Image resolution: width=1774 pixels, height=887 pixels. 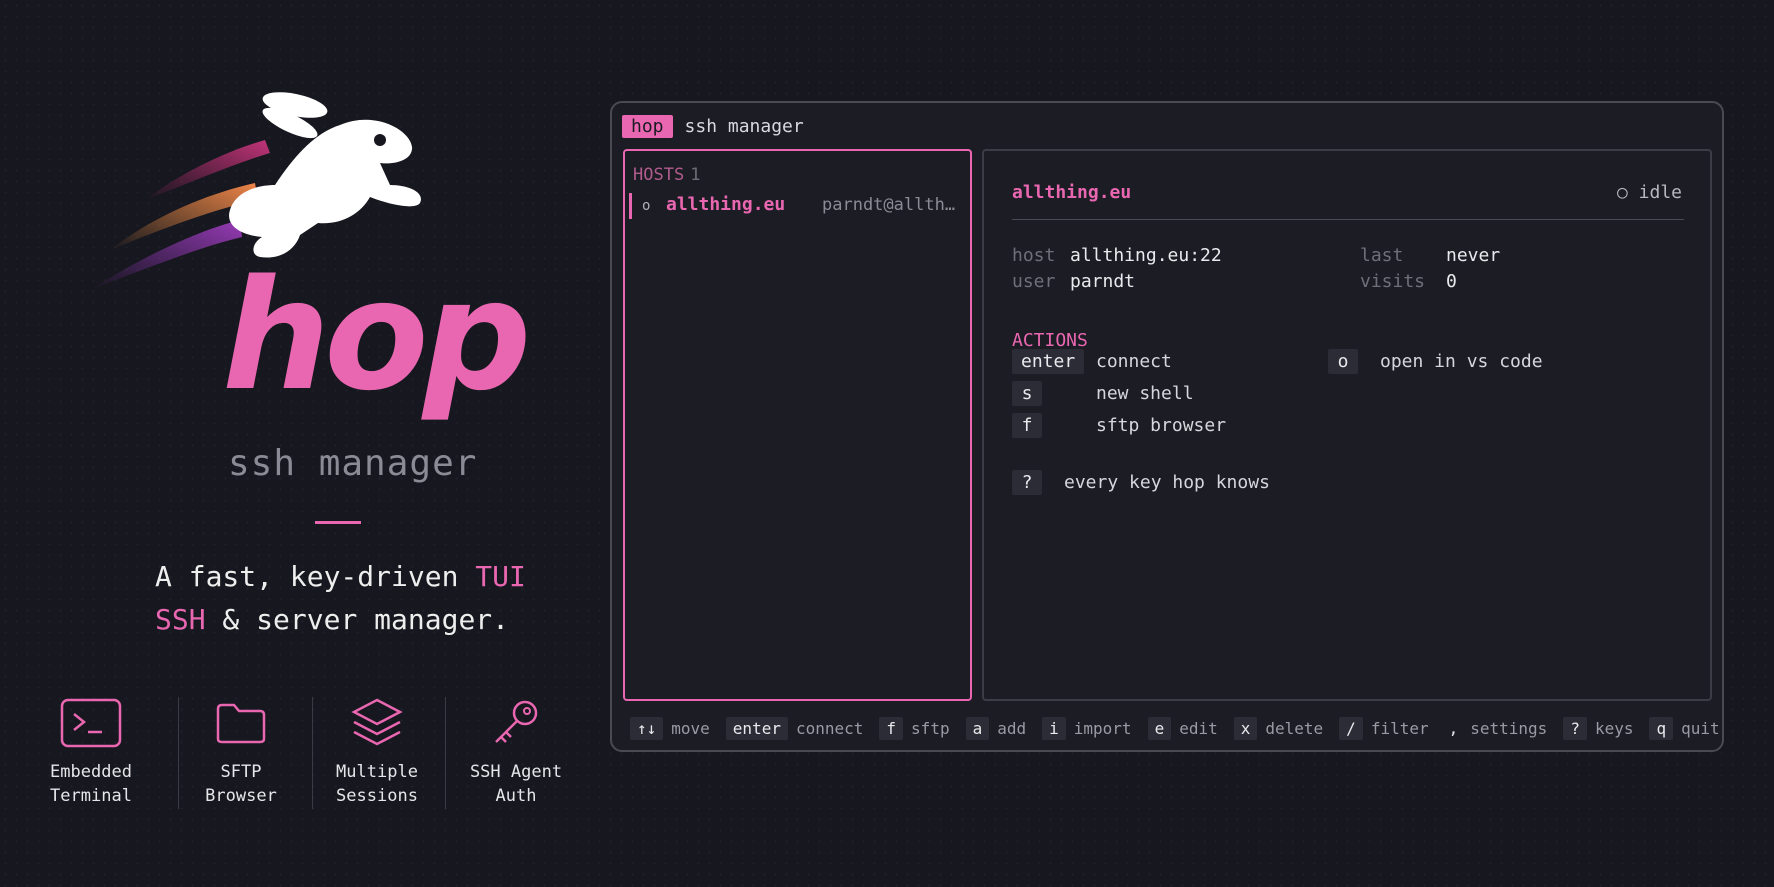 What do you see at coordinates (1473, 255) in the screenshot?
I see `field-value: never` at bounding box center [1473, 255].